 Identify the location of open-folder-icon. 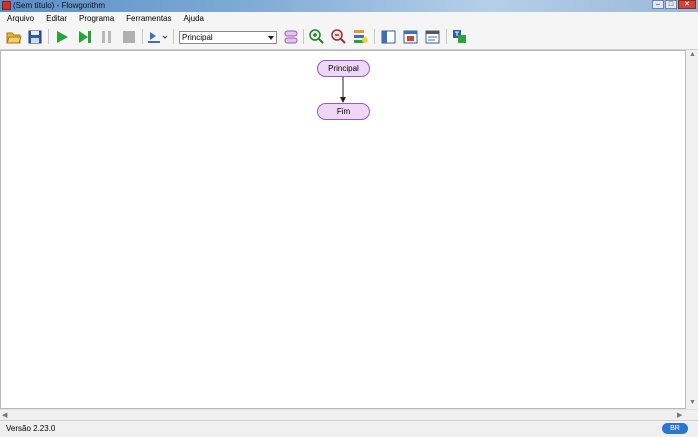
(13, 36).